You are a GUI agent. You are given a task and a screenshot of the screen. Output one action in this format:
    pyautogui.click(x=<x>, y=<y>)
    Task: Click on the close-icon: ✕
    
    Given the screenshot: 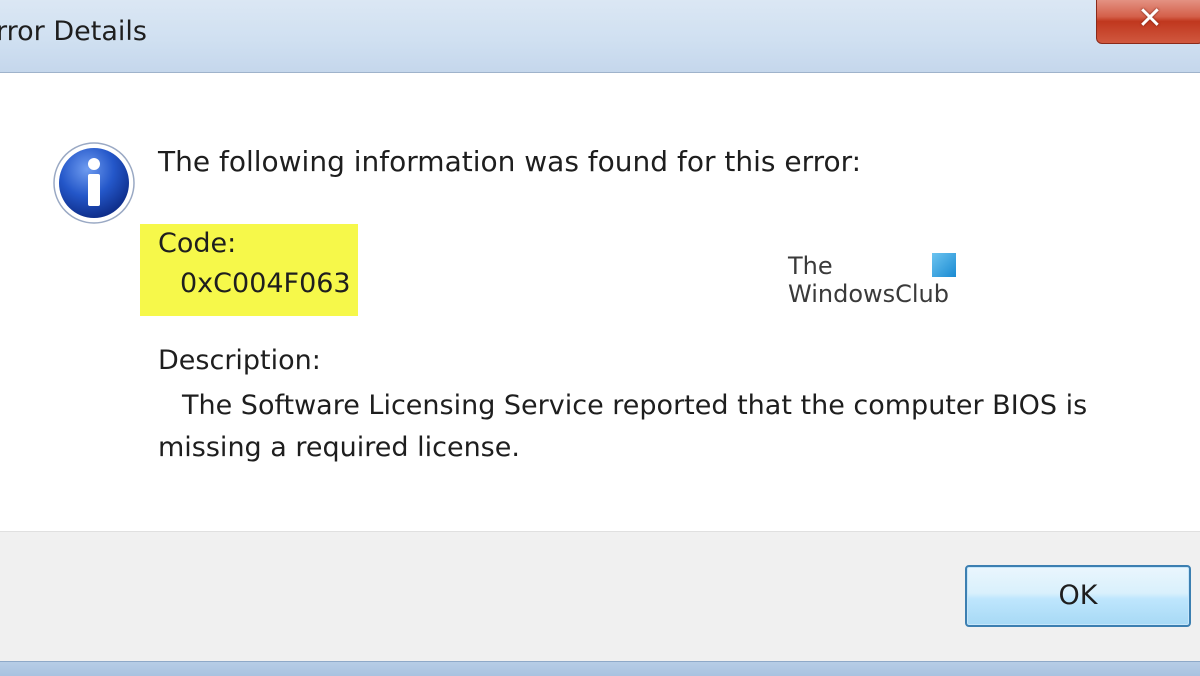 What is the action you would take?
    pyautogui.click(x=1150, y=18)
    